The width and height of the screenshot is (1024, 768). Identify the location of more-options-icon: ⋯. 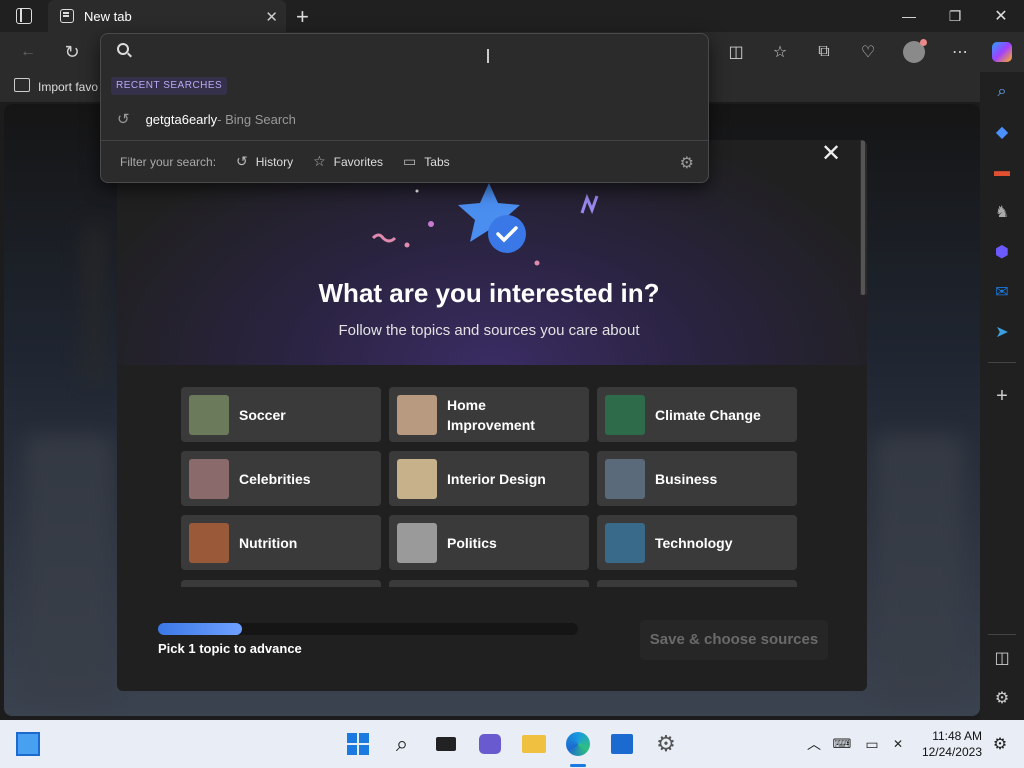
(960, 52).